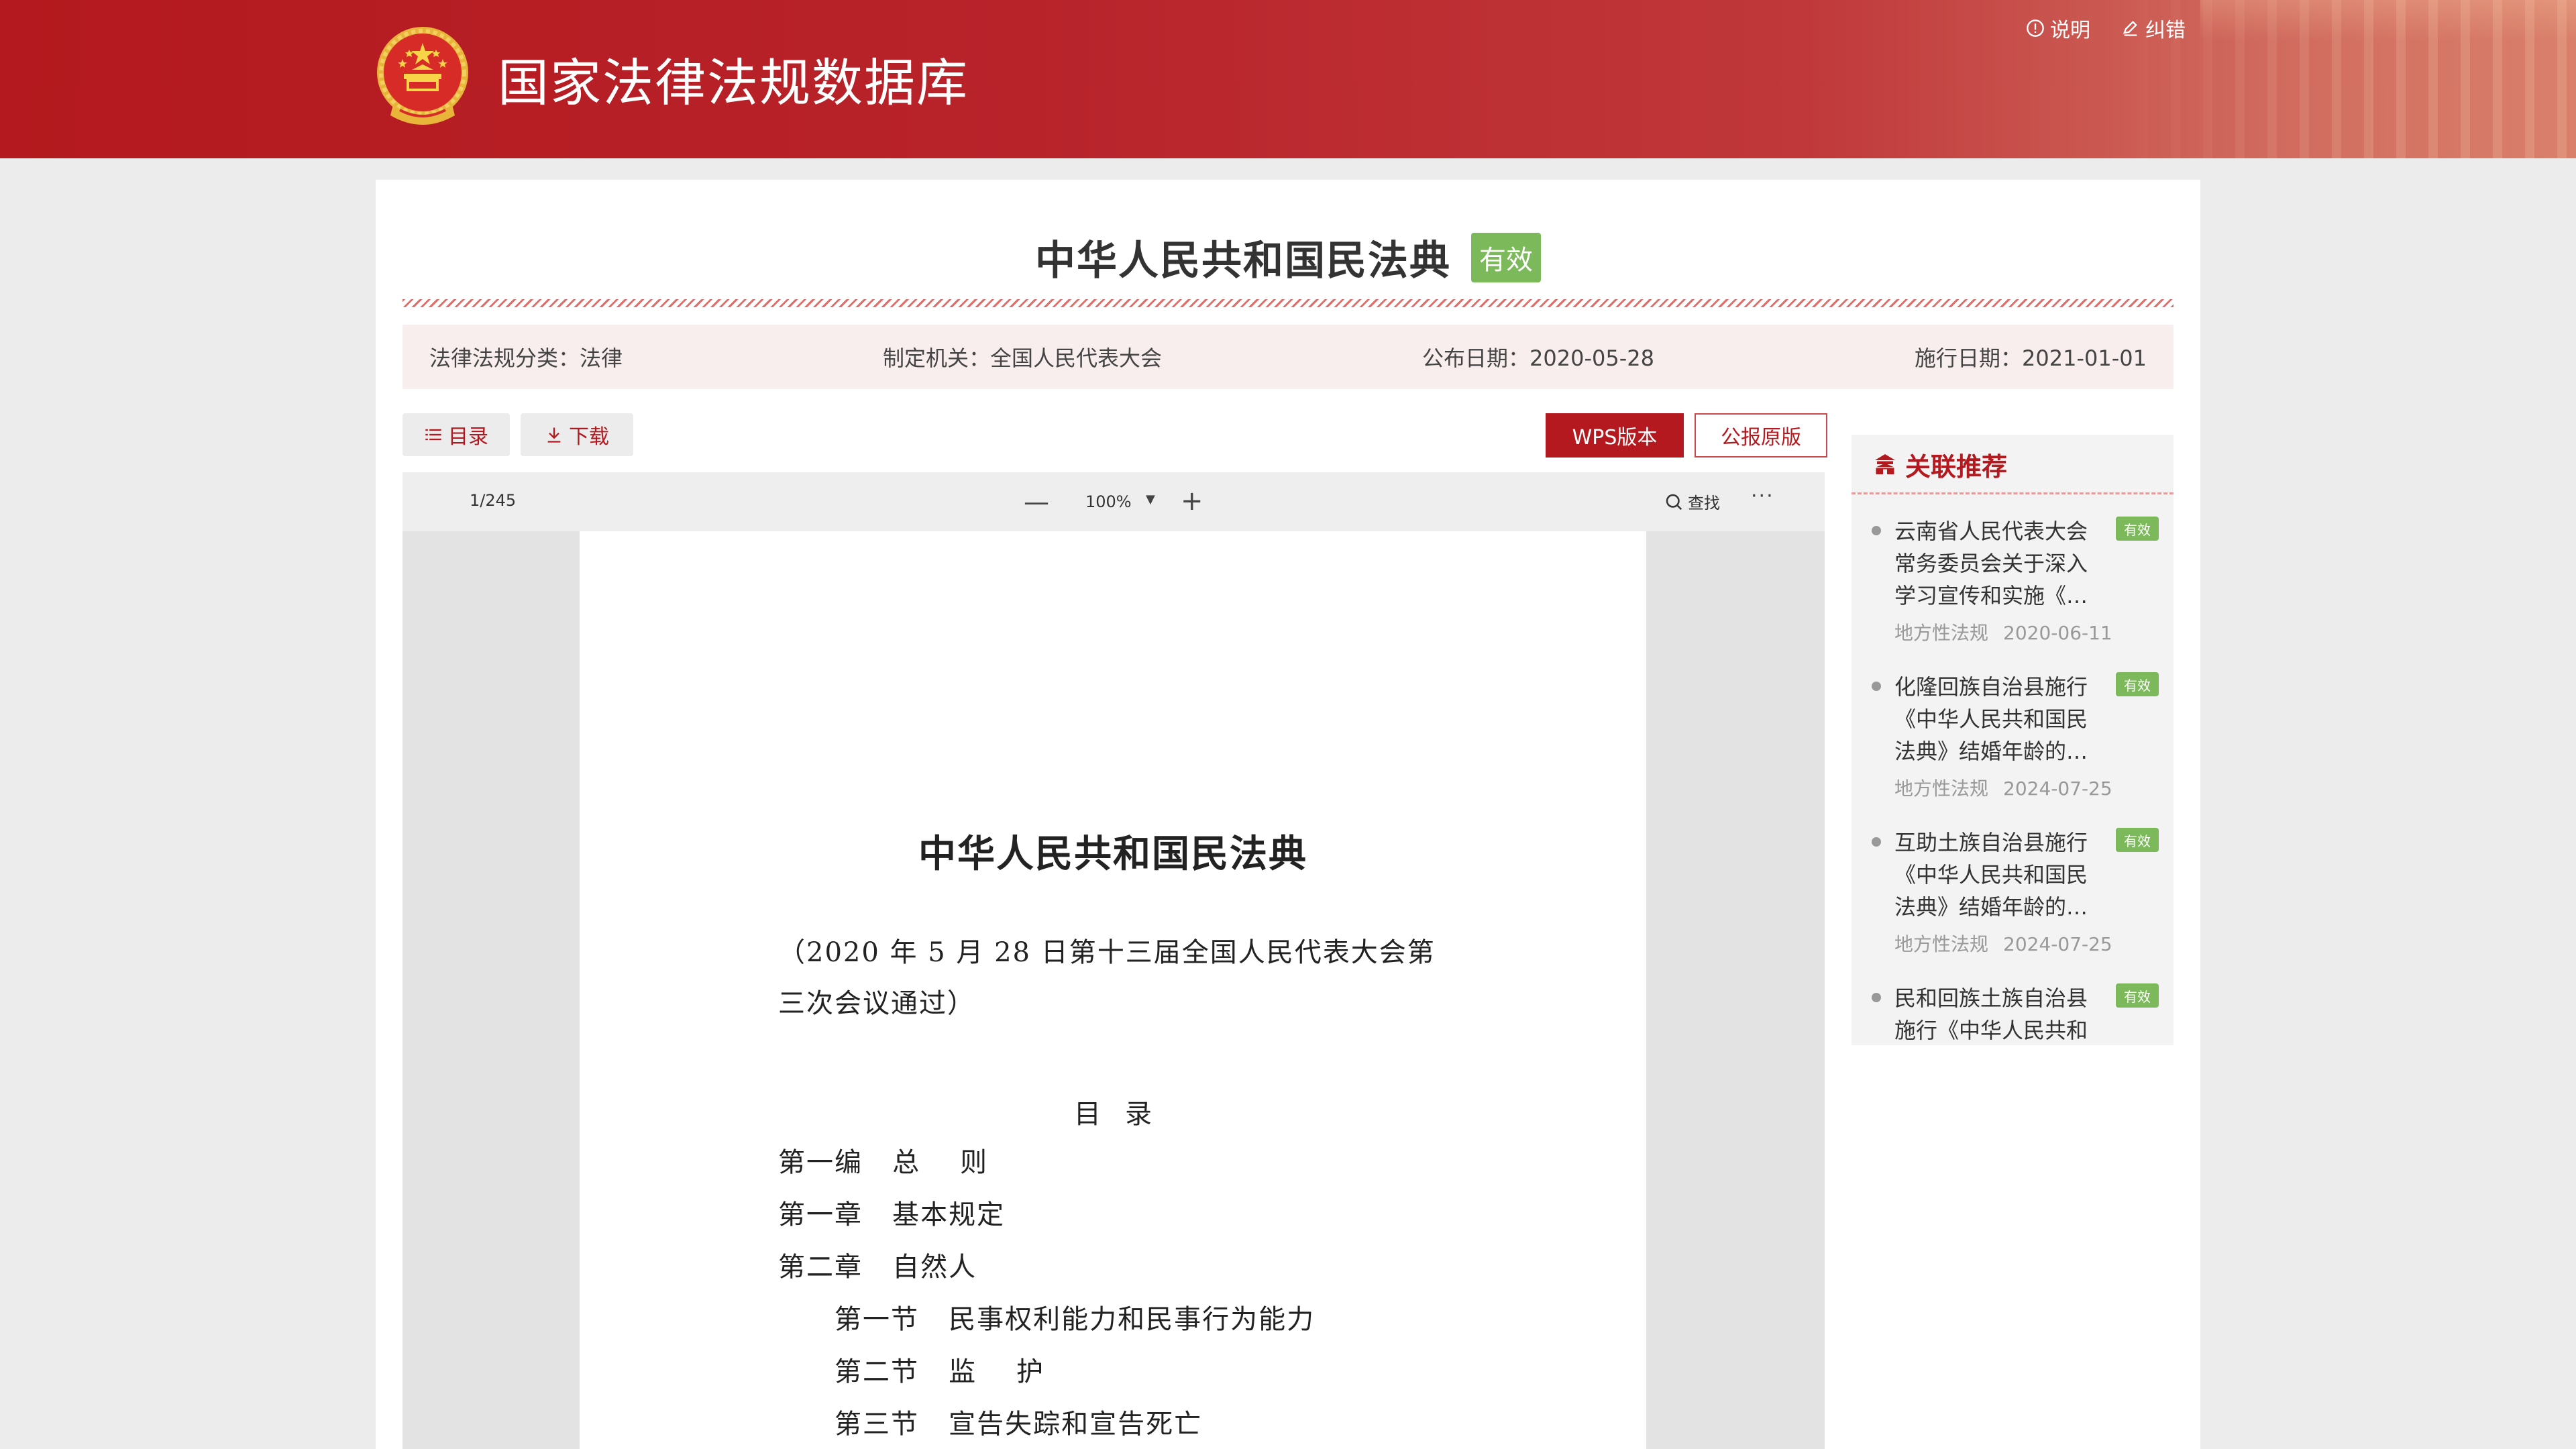 This screenshot has height=1449, width=2576. What do you see at coordinates (554, 435) in the screenshot?
I see `download-icon` at bounding box center [554, 435].